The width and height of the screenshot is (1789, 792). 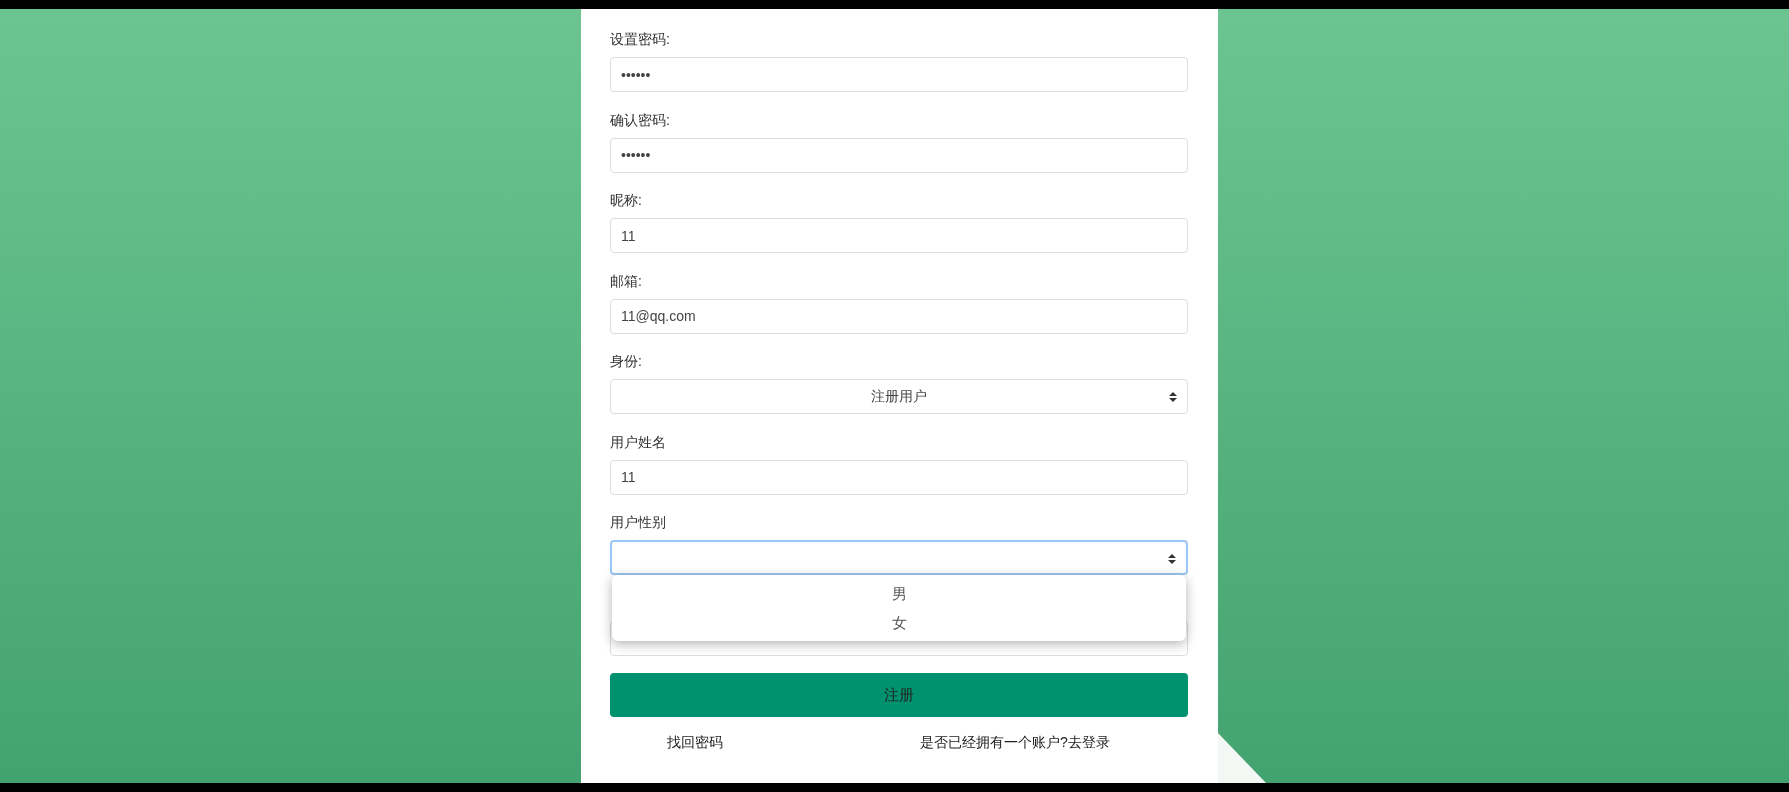 What do you see at coordinates (638, 522) in the screenshot?
I see `field-label: 用户性别` at bounding box center [638, 522].